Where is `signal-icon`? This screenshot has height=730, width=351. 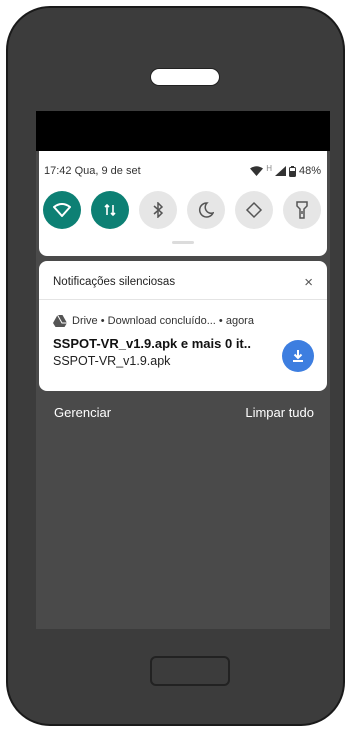 signal-icon is located at coordinates (280, 171).